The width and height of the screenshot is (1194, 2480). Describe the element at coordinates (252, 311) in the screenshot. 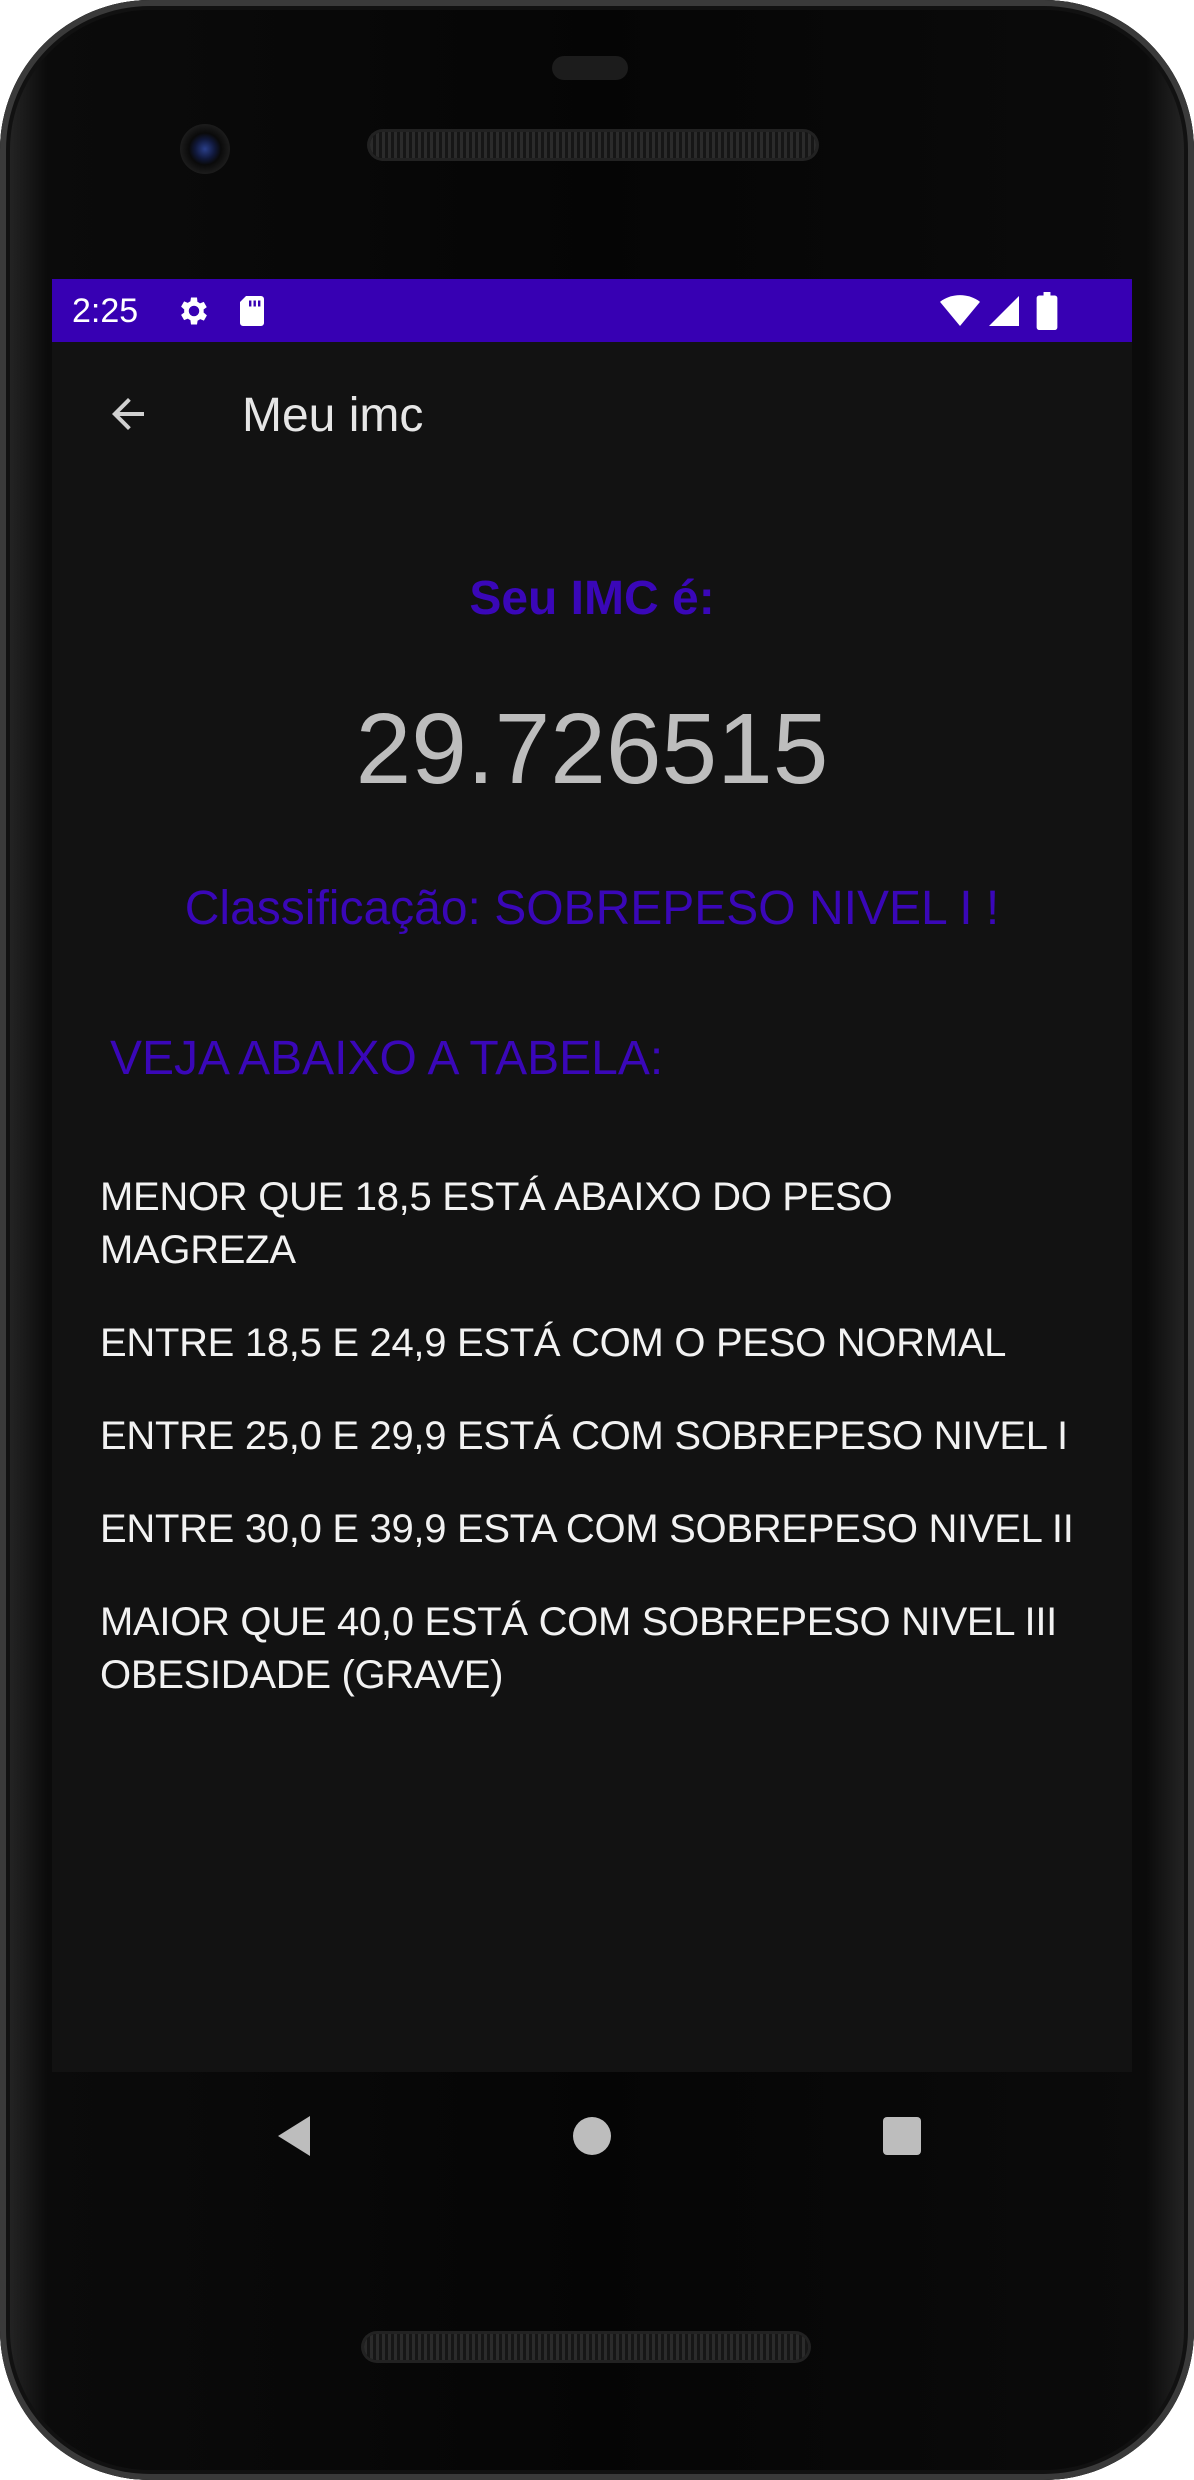

I see `sd-card-icon` at that location.